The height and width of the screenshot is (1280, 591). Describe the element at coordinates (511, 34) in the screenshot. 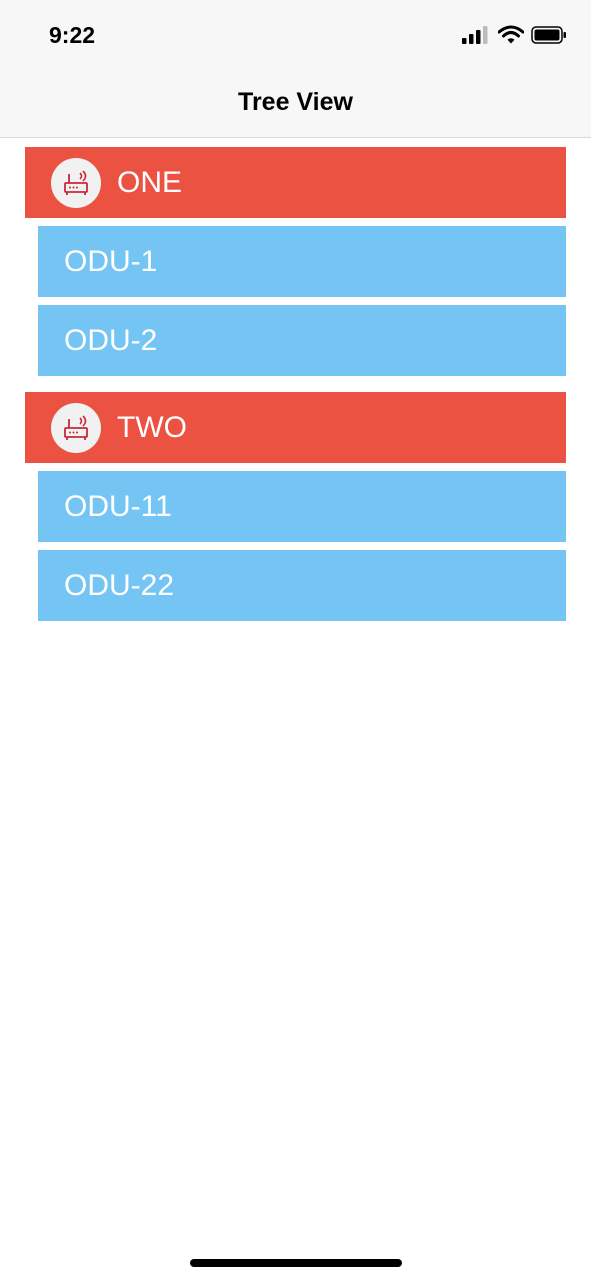

I see `wifi-icon` at that location.